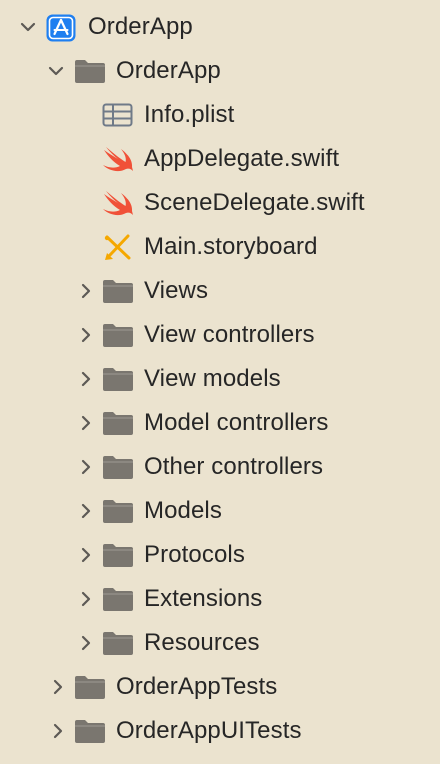  Describe the element at coordinates (209, 730) in the screenshot. I see `tree-row-label: OrderAppUITests` at that location.